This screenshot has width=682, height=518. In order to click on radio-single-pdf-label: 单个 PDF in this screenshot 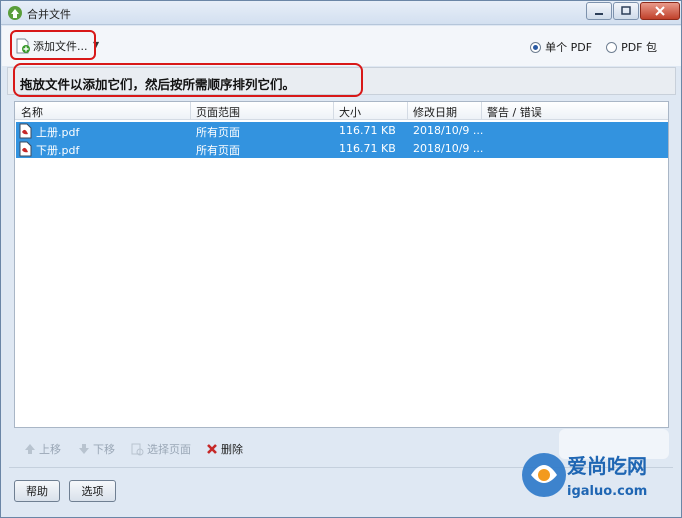, I will do `click(569, 47)`.